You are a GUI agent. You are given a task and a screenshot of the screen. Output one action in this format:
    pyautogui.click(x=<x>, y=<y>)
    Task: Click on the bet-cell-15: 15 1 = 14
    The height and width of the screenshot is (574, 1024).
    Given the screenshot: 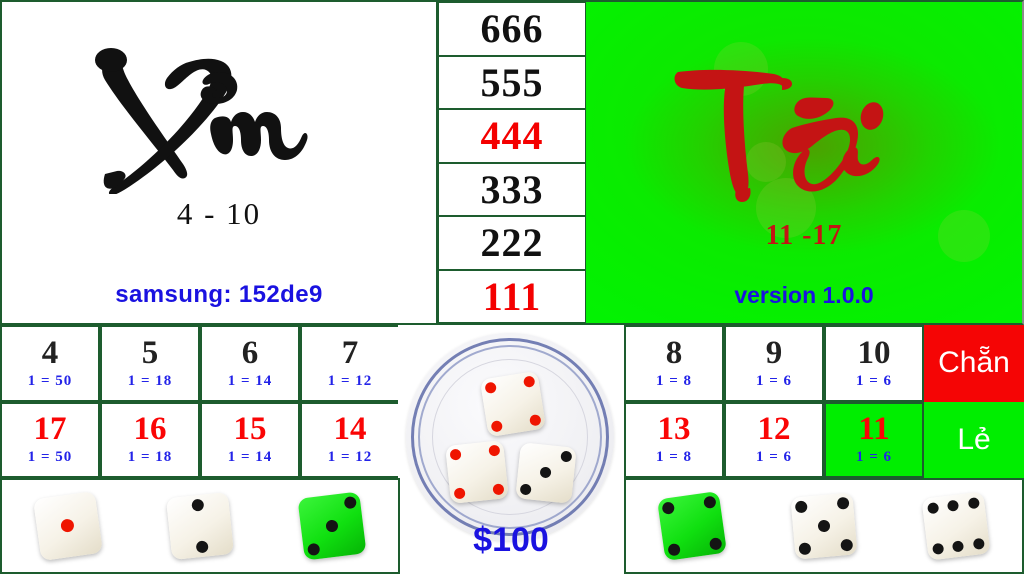 What is the action you would take?
    pyautogui.click(x=250, y=439)
    